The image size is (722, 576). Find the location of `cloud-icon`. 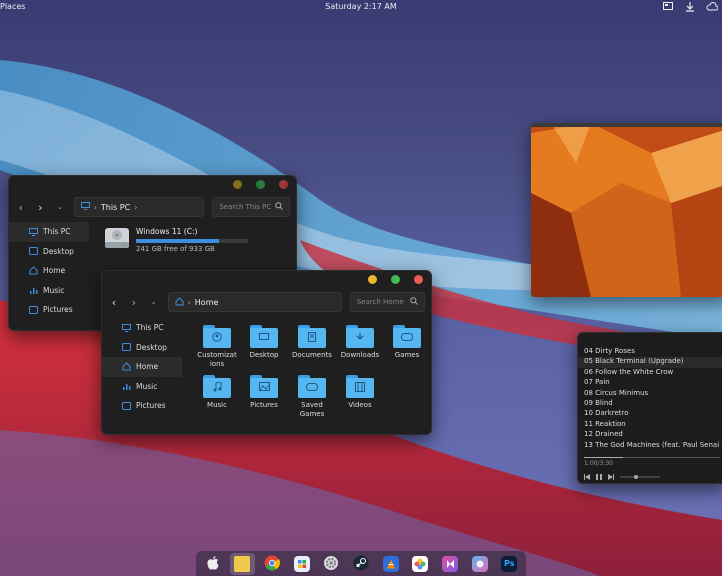

cloud-icon is located at coordinates (712, 6).